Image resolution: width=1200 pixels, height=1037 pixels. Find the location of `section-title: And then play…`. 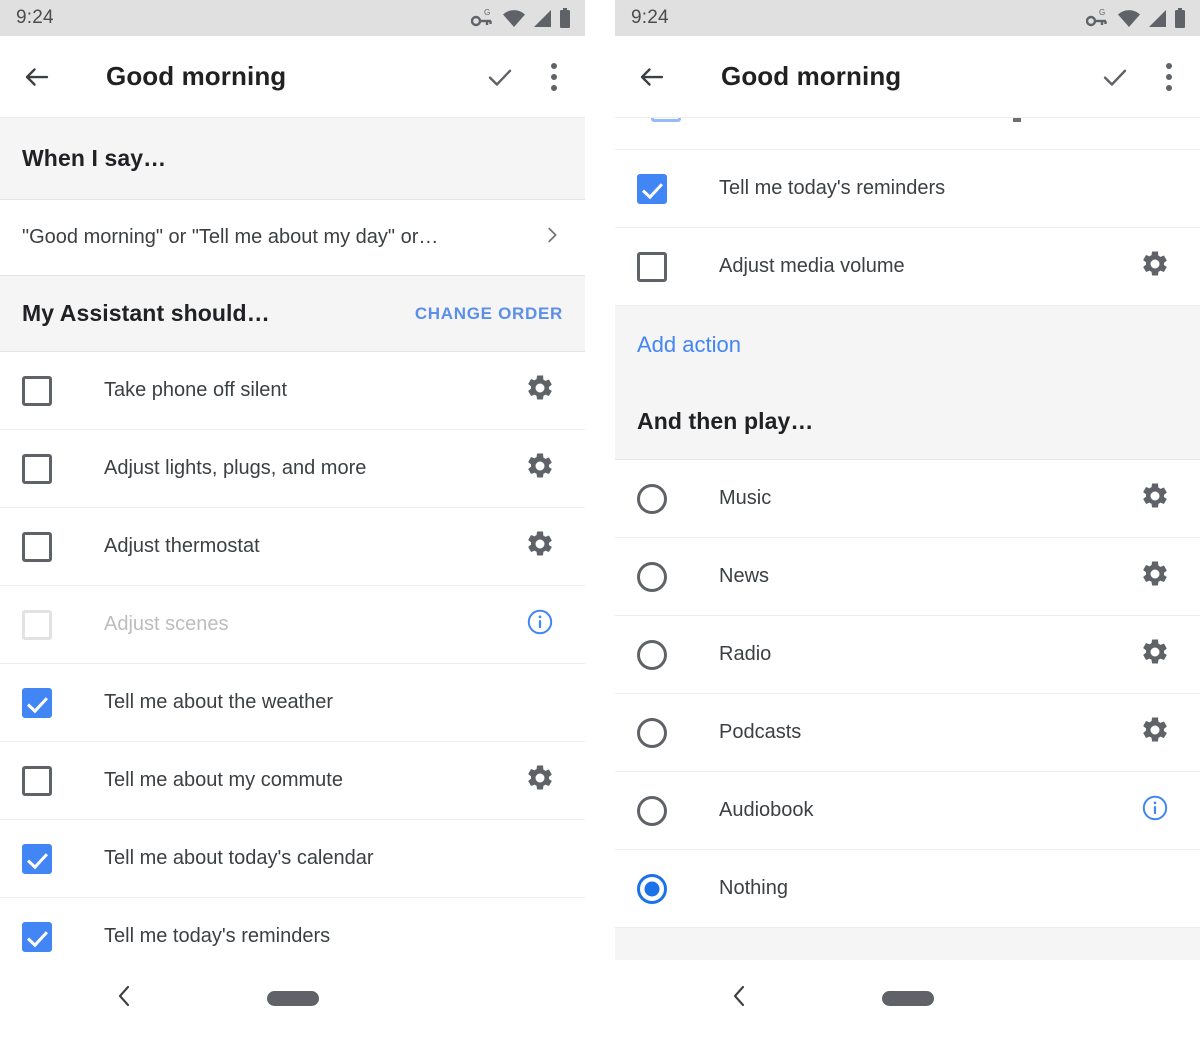

section-title: And then play… is located at coordinates (725, 421).